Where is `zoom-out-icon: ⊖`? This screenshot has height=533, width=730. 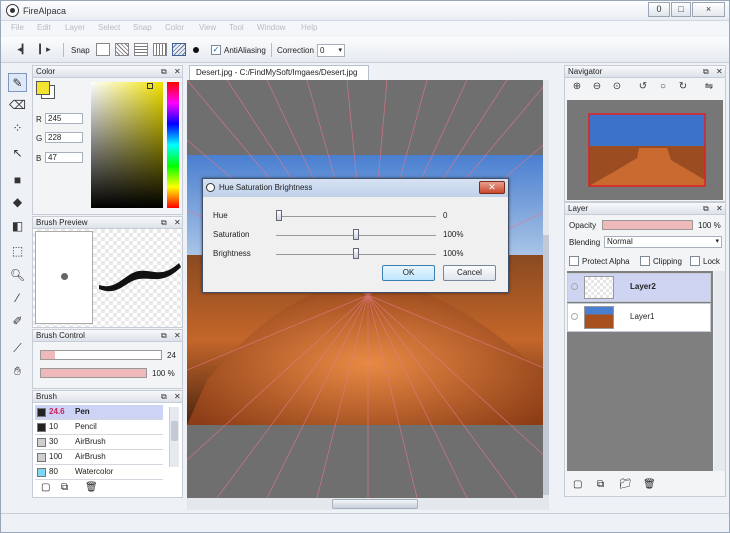
zoom-out-icon: ⊖ is located at coordinates (597, 87).